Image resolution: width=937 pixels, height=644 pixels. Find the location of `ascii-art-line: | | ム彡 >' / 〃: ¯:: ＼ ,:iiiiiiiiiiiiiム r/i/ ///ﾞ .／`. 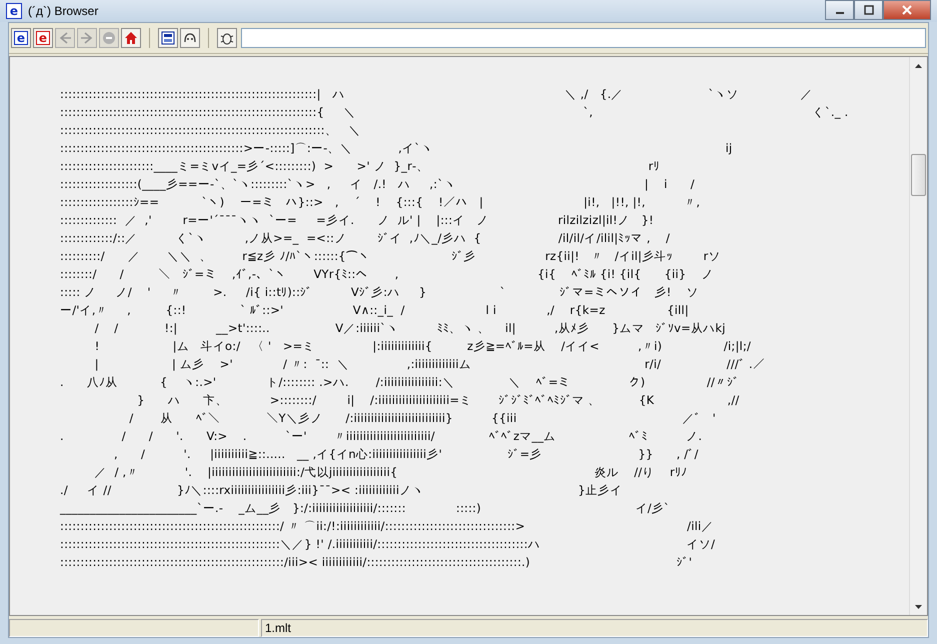

ascii-art-line: | | ム彡 >' / 〃: ¯:: ＼ ,:iiiiiiiiiiiiiム r/i/ ///ﾞ .／ is located at coordinates (429, 364).